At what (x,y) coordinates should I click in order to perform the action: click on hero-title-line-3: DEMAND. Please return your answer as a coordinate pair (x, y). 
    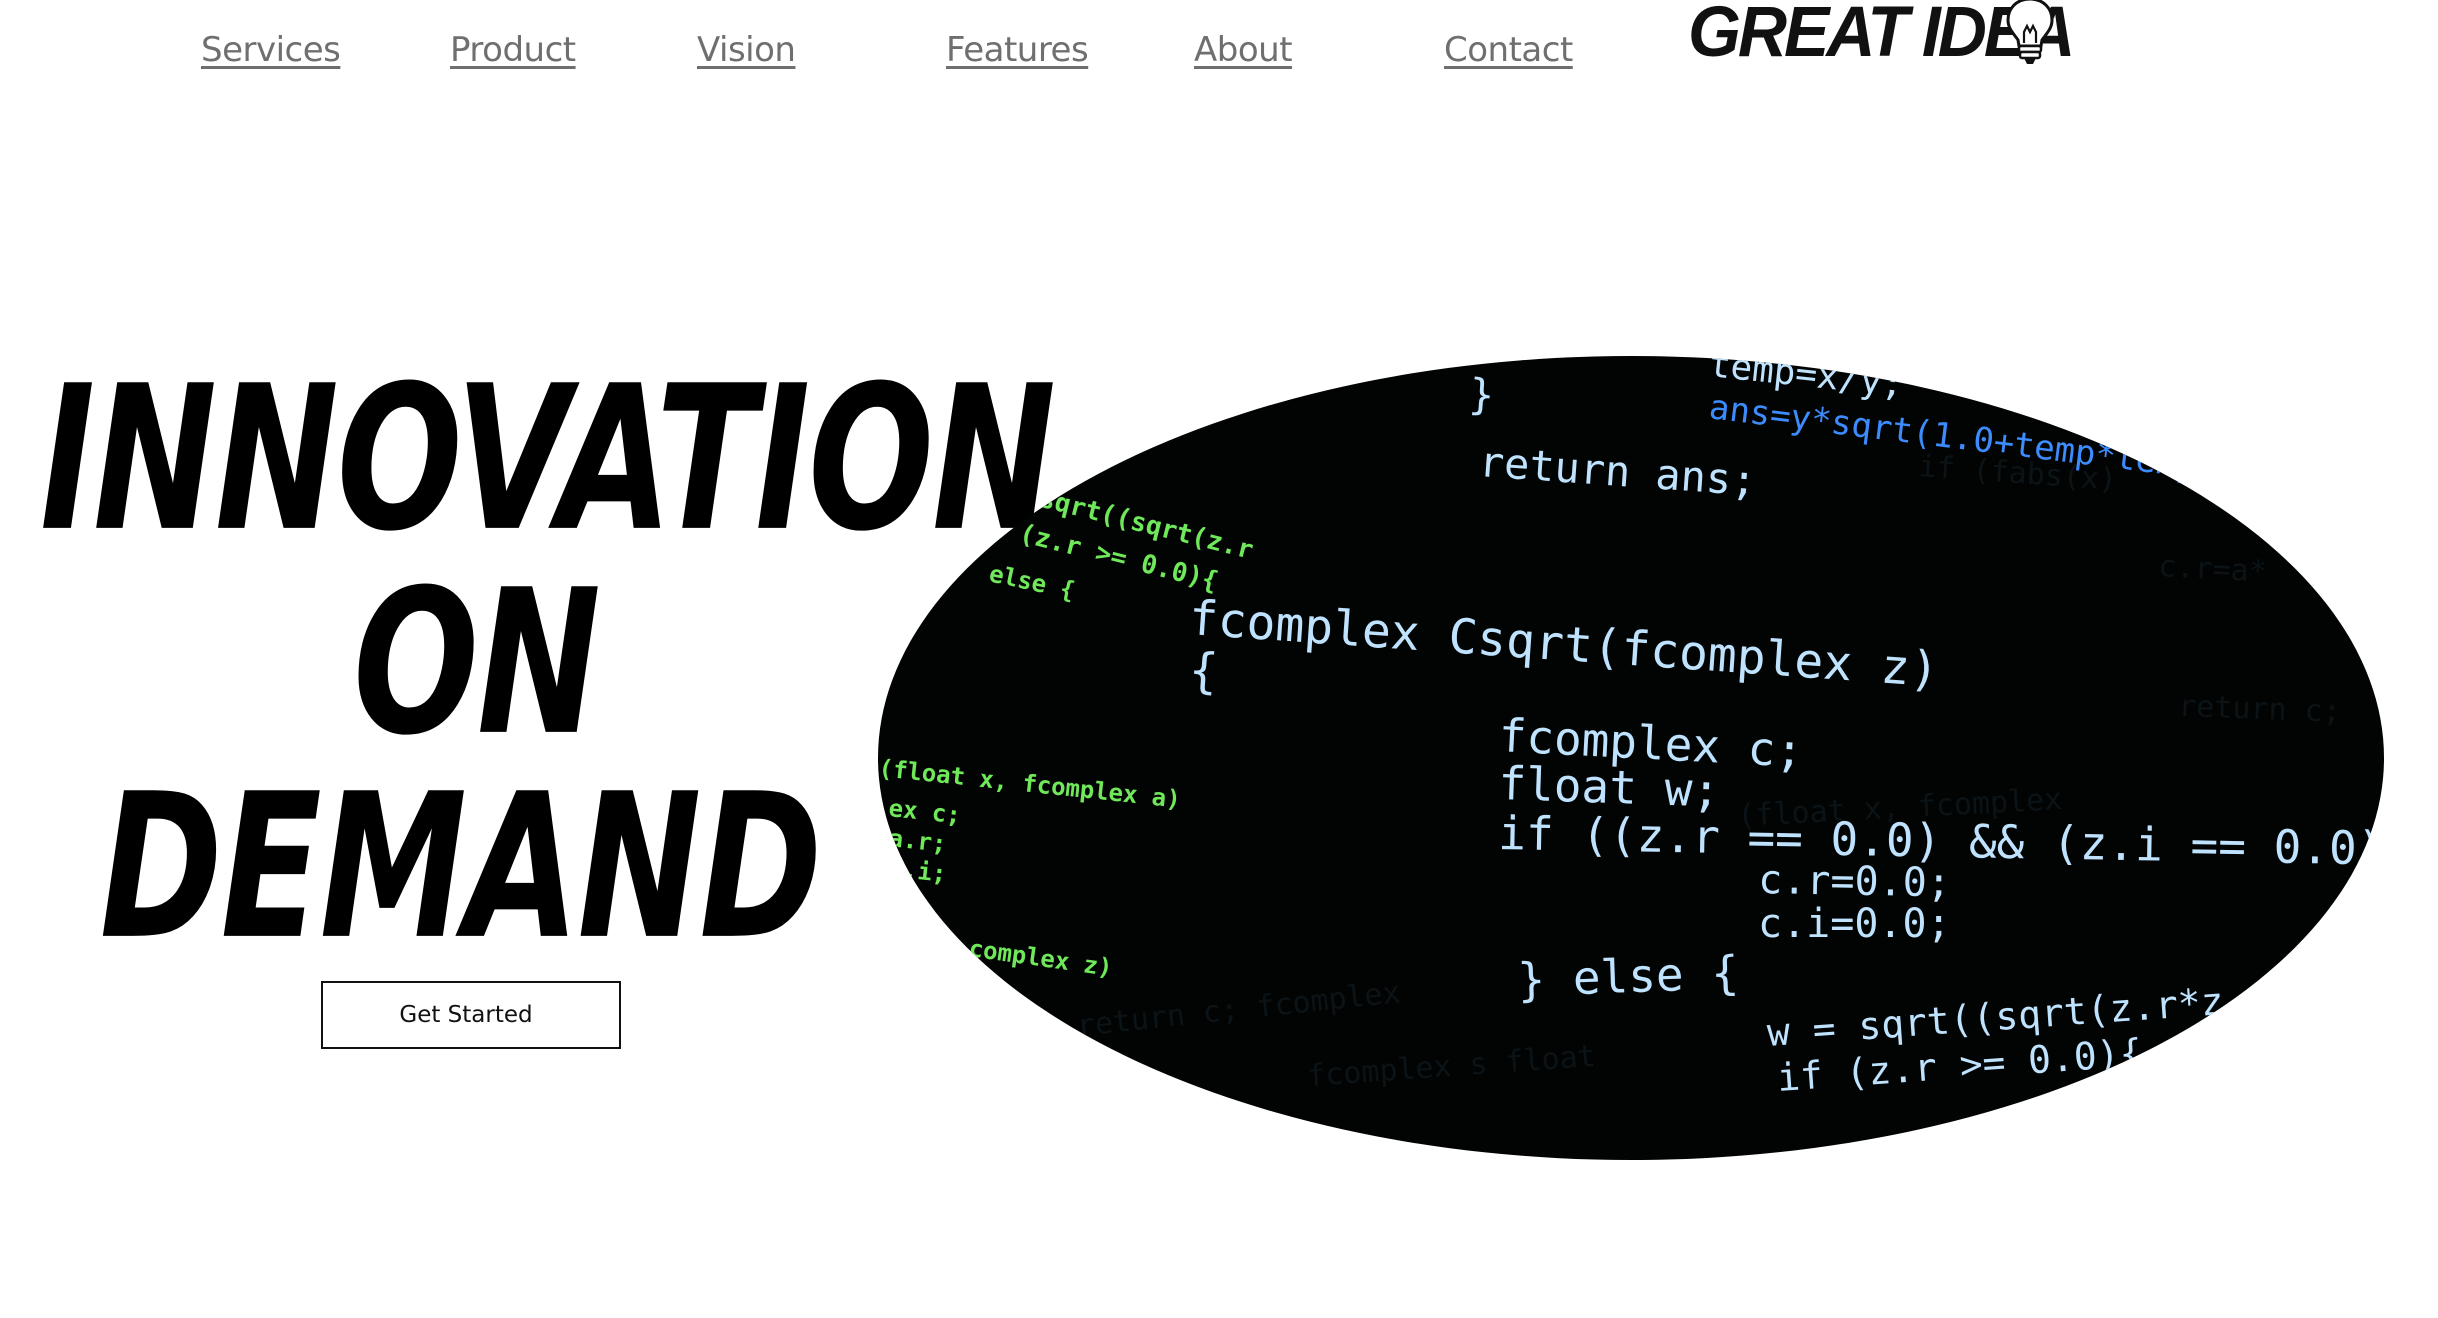
    Looking at the image, I should click on (460, 867).